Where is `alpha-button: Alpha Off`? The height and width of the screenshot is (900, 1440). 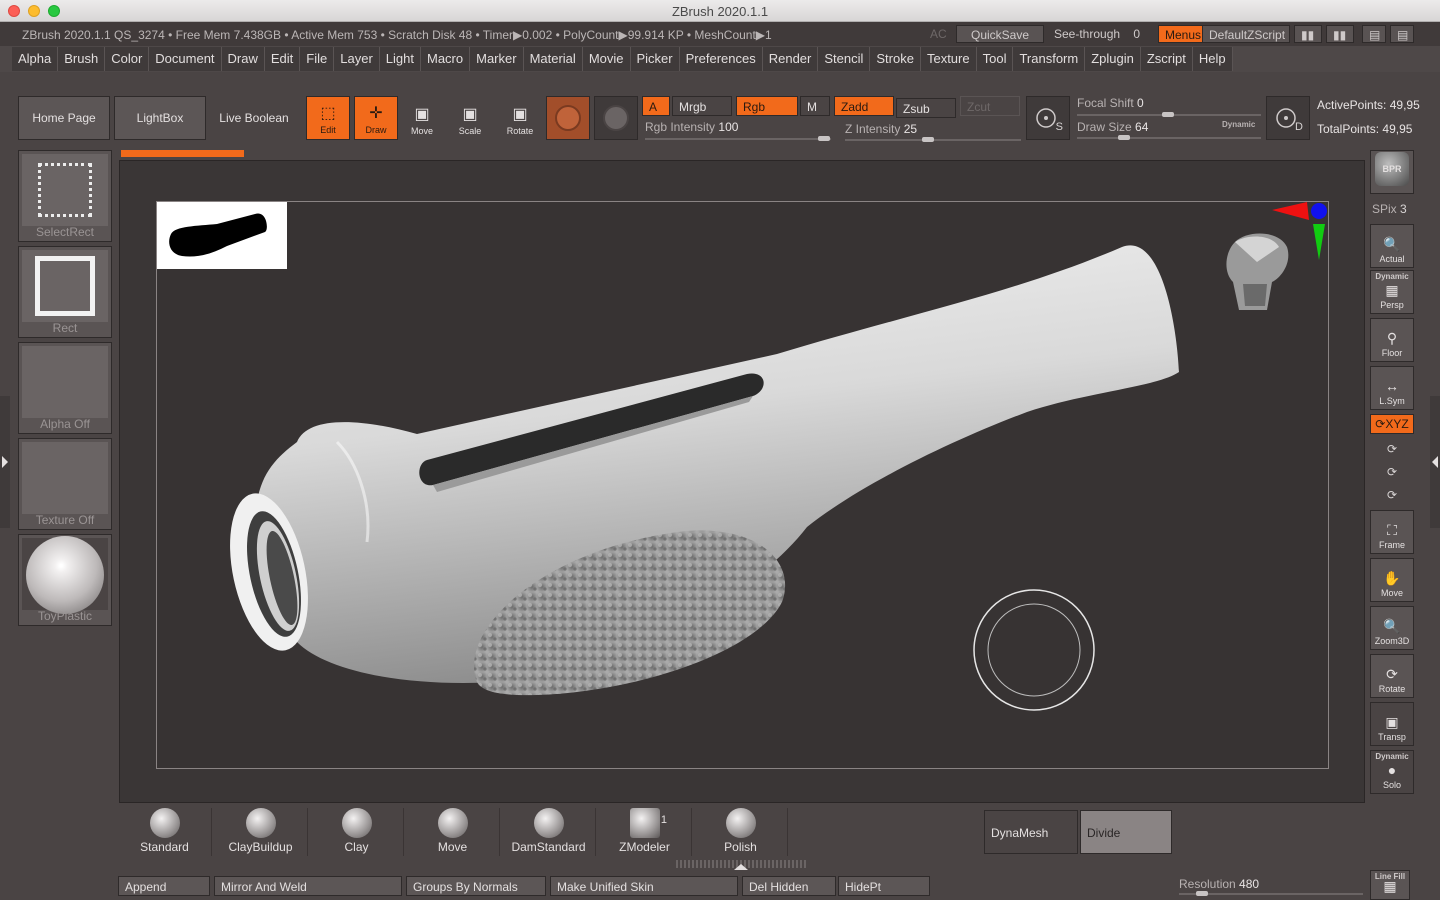 alpha-button: Alpha Off is located at coordinates (65, 388).